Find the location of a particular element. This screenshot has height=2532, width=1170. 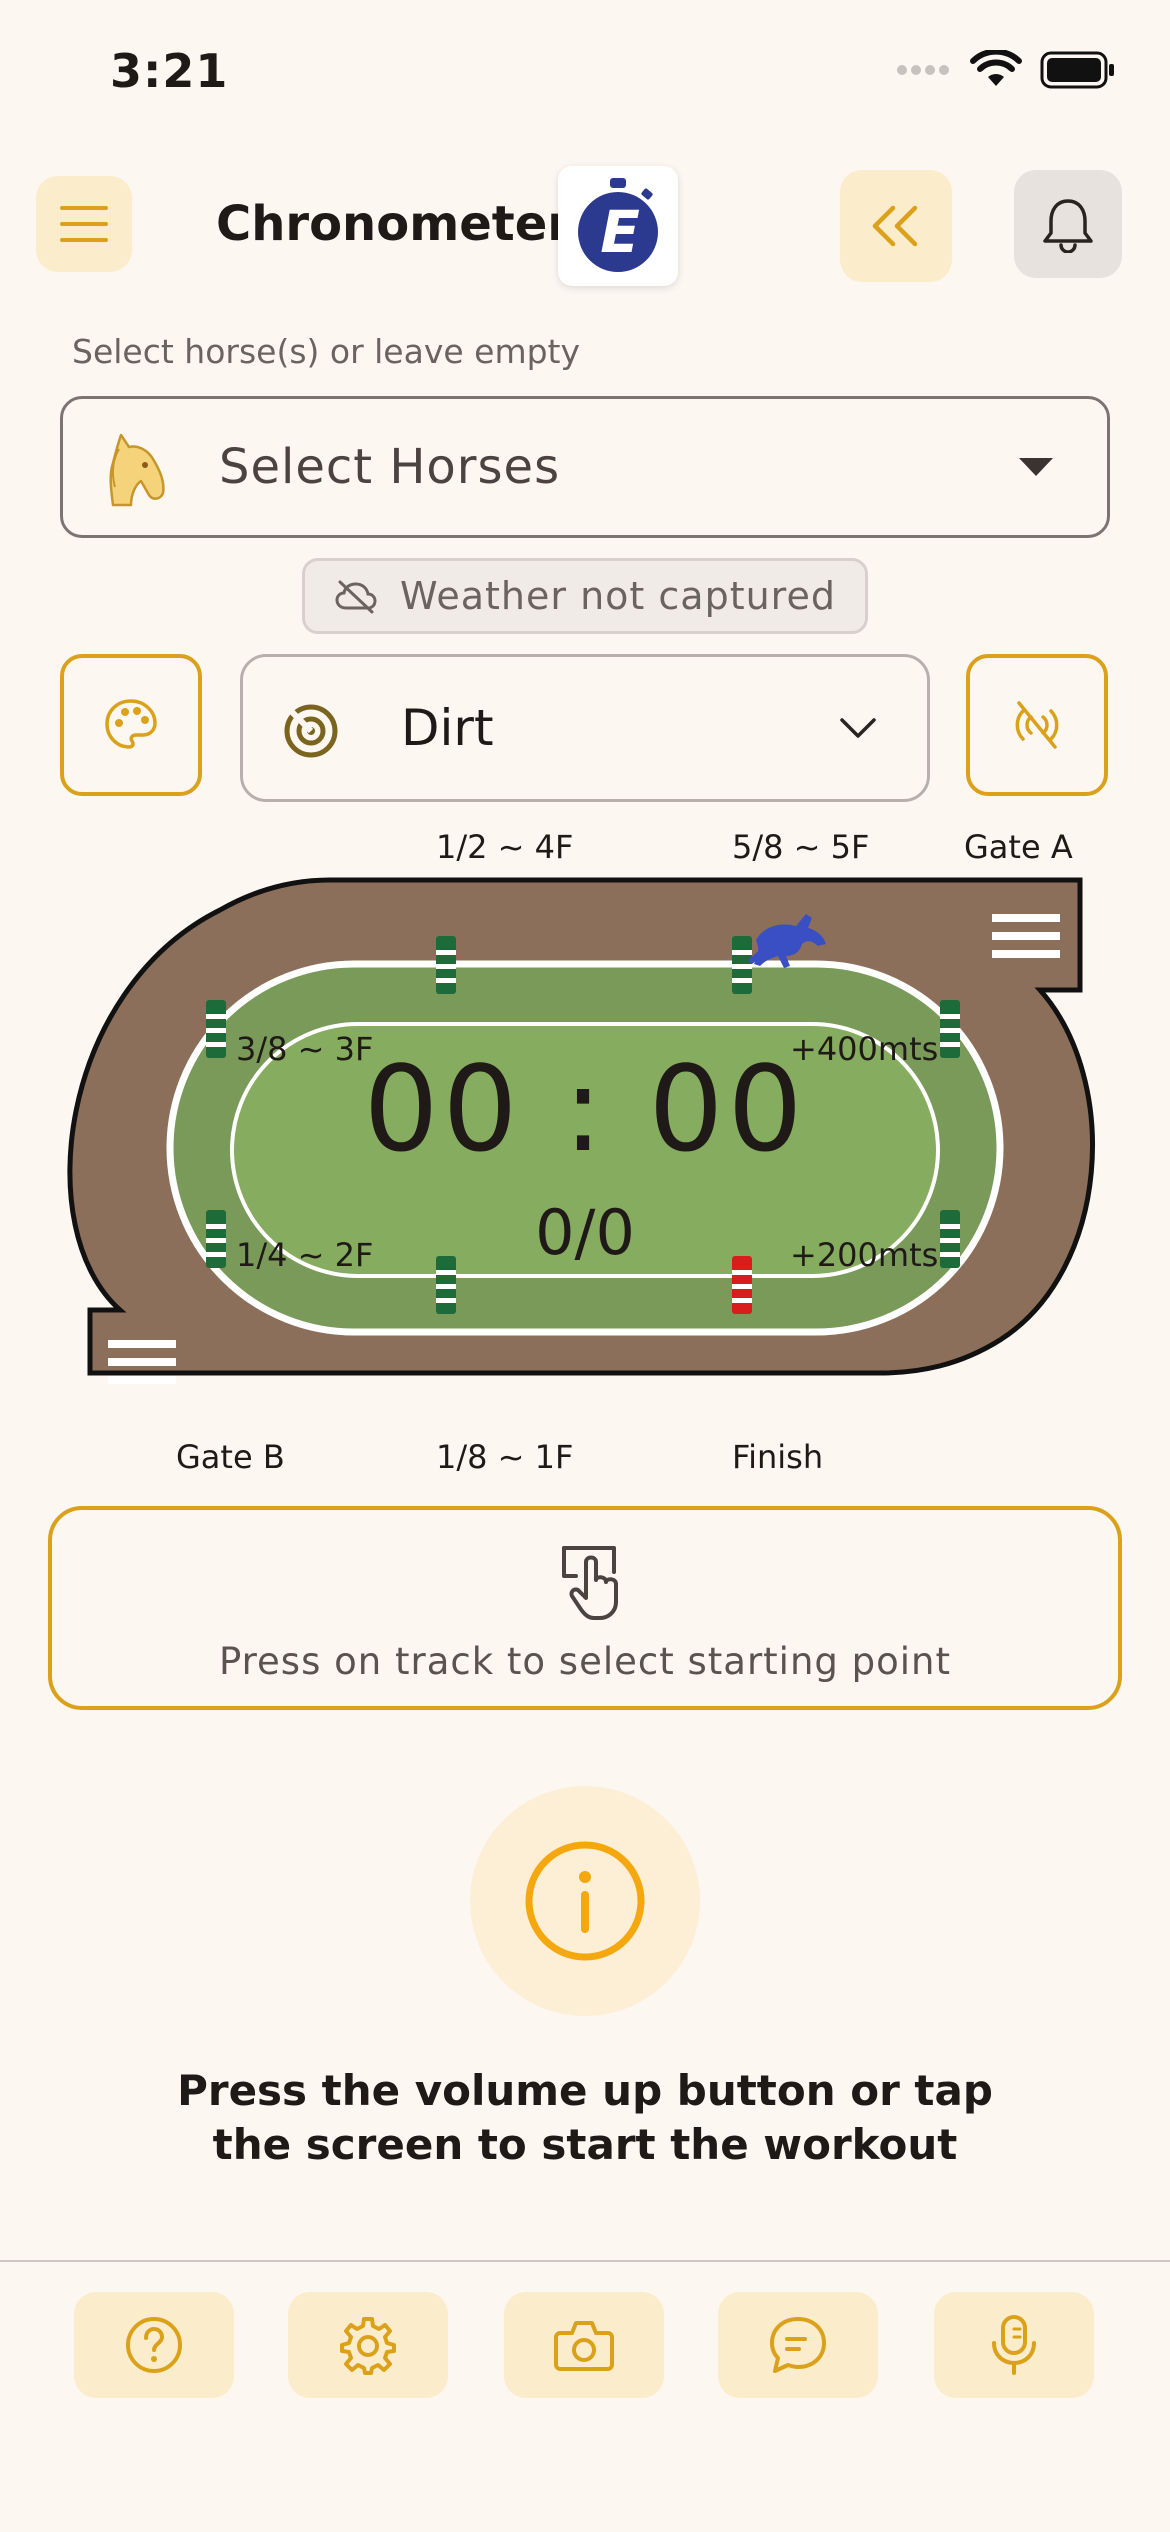

menu-button is located at coordinates (84, 224).